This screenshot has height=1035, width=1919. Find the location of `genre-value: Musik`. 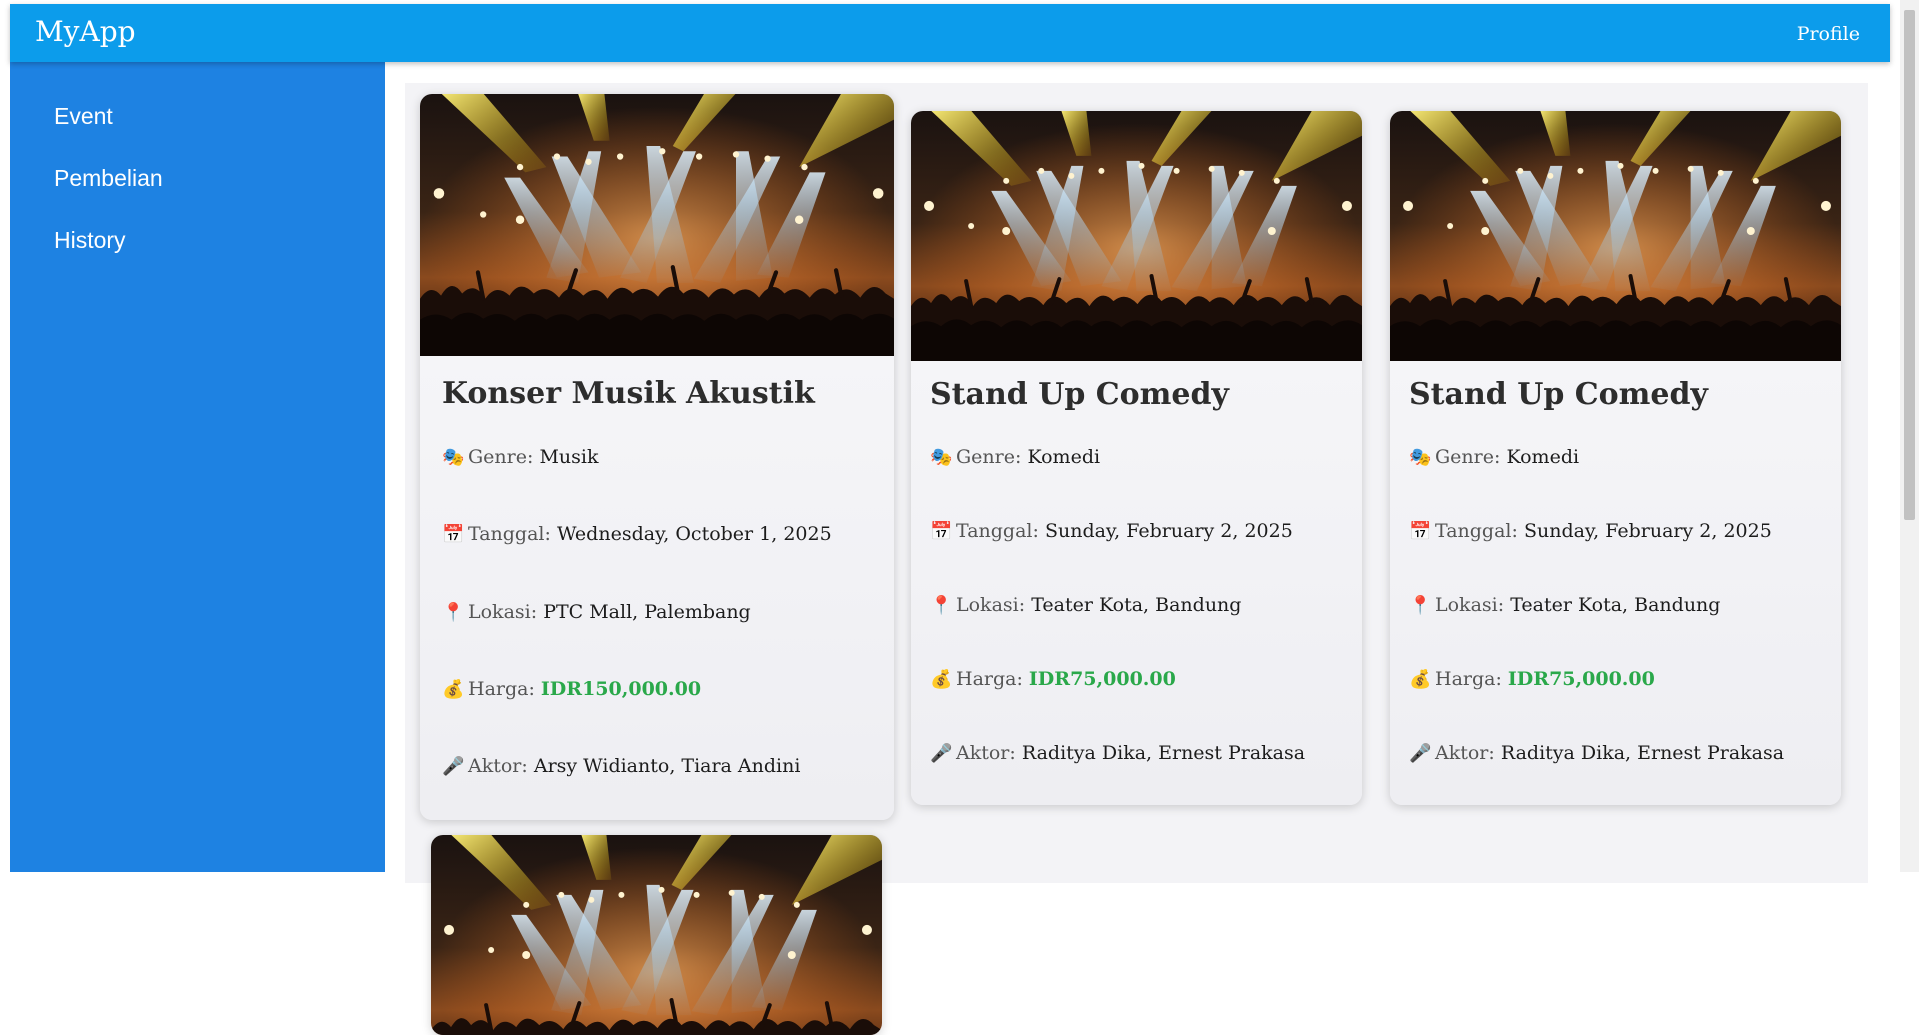

genre-value: Musik is located at coordinates (569, 457).